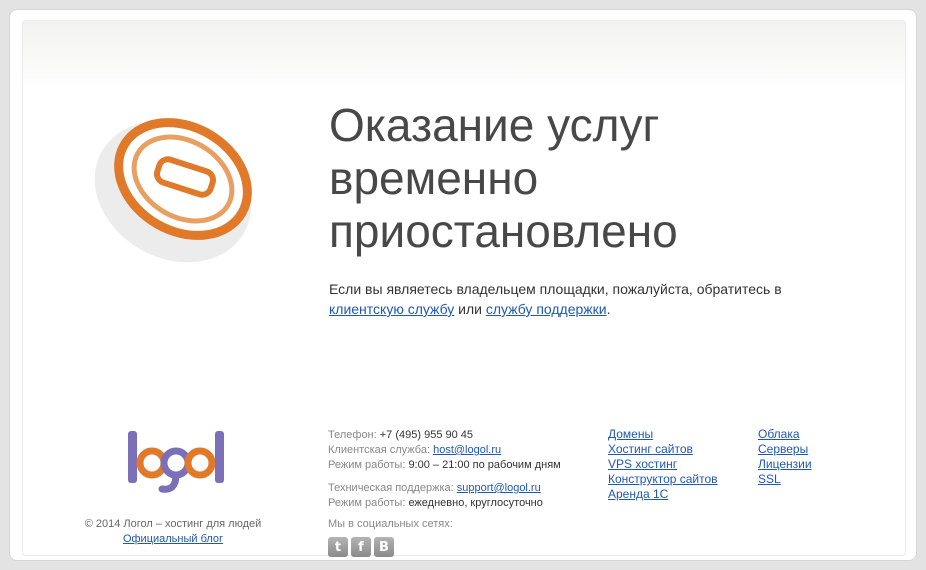 The image size is (926, 570). What do you see at coordinates (381, 450) in the screenshot?
I see `client-service-label: Клиентская служба:` at bounding box center [381, 450].